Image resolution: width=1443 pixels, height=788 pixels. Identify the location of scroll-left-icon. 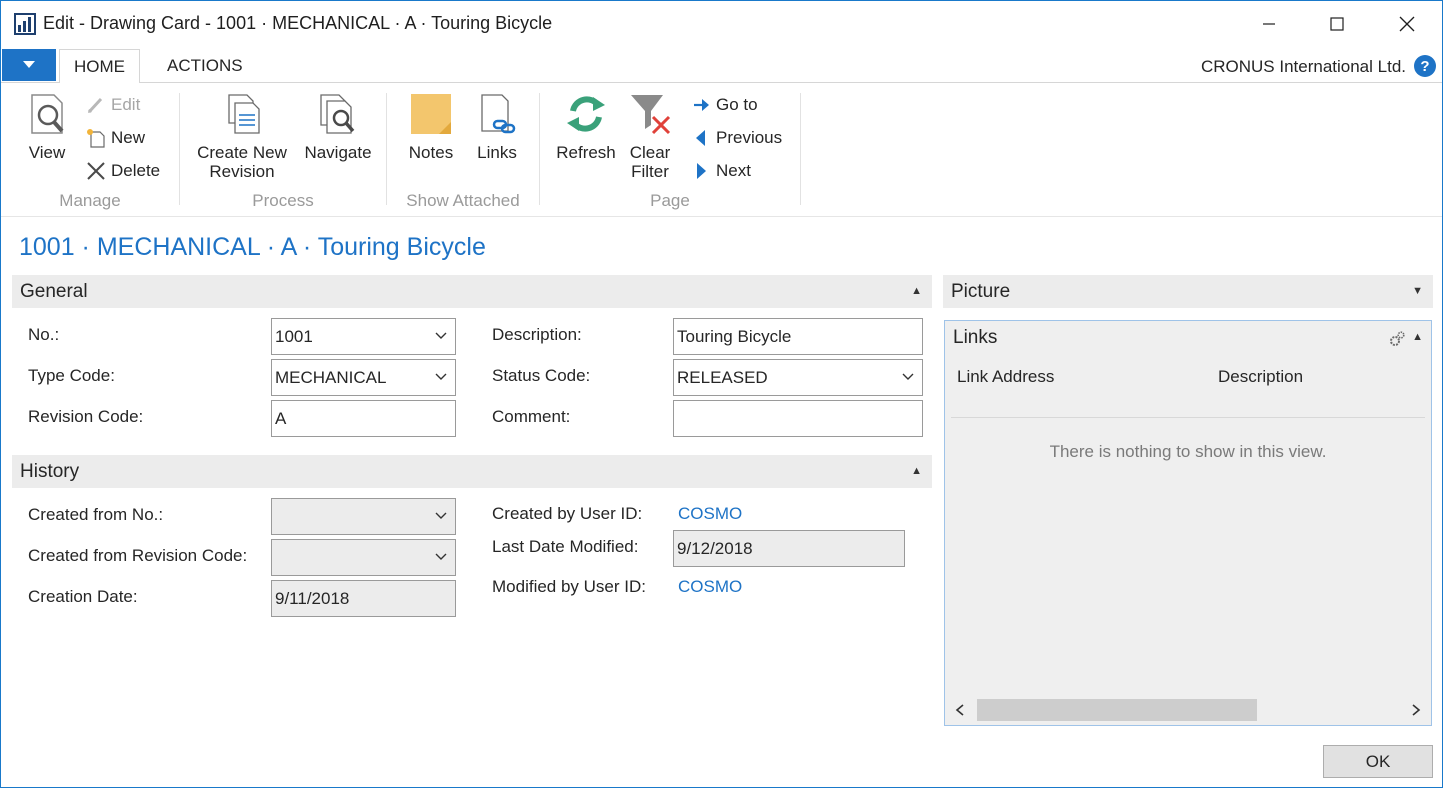
(960, 710).